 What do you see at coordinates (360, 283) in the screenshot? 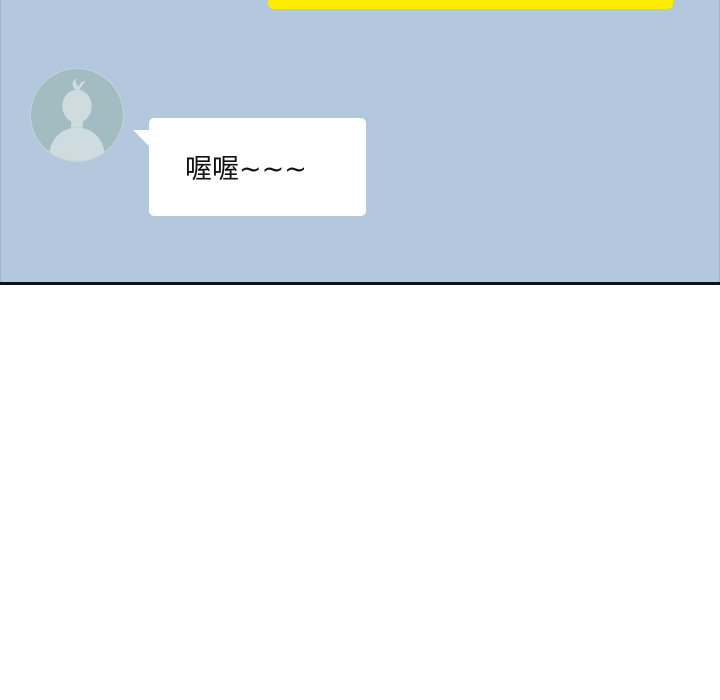
I see `panel-divider` at bounding box center [360, 283].